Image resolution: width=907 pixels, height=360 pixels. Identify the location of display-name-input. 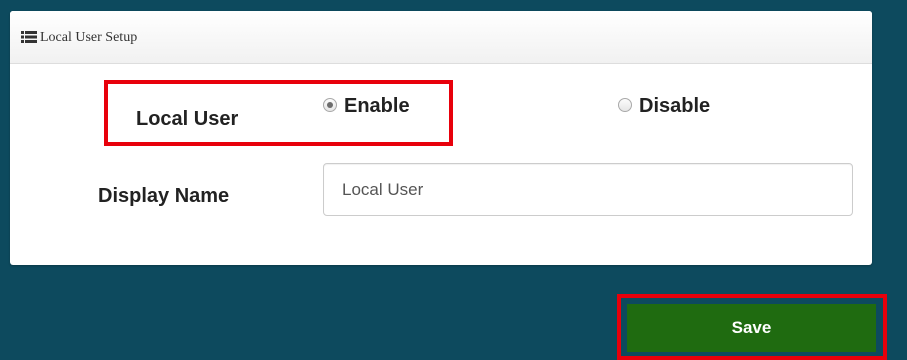
(588, 189).